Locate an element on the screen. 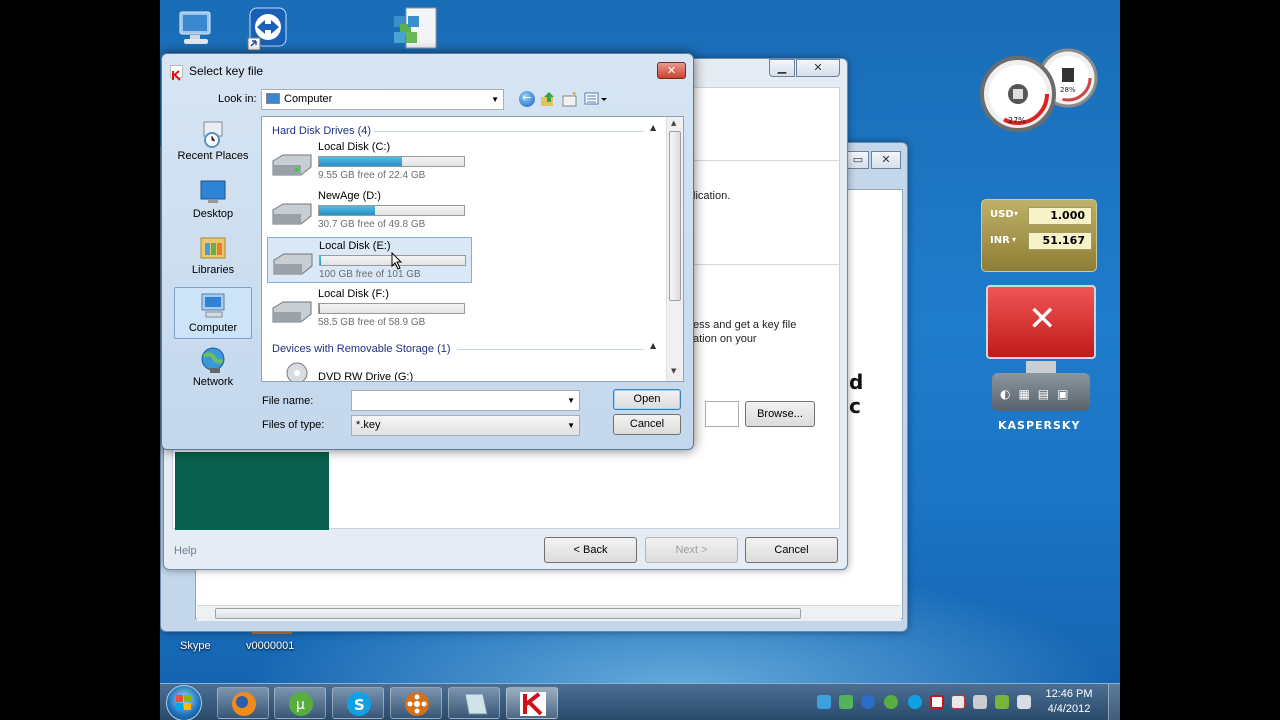  look-in-label: Look in: is located at coordinates (237, 99).